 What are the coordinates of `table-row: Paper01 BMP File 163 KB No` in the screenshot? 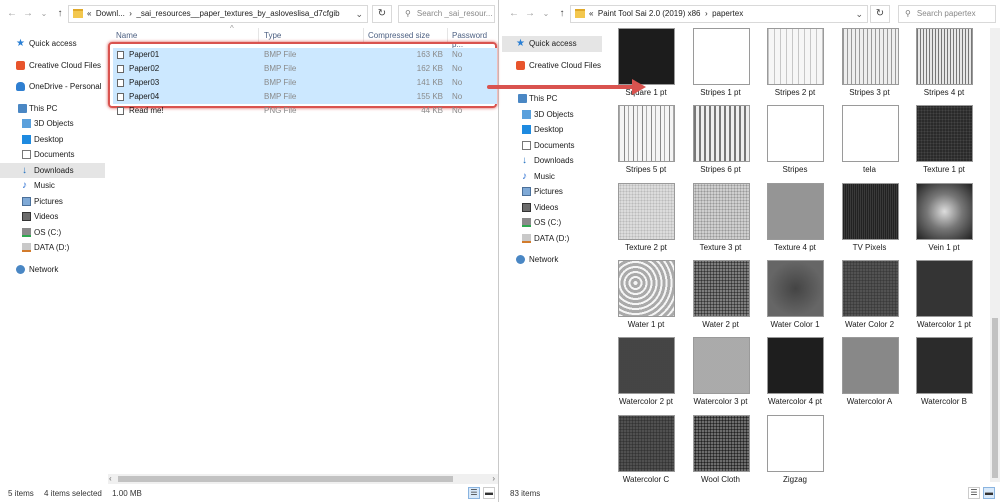 It's located at (305, 55).